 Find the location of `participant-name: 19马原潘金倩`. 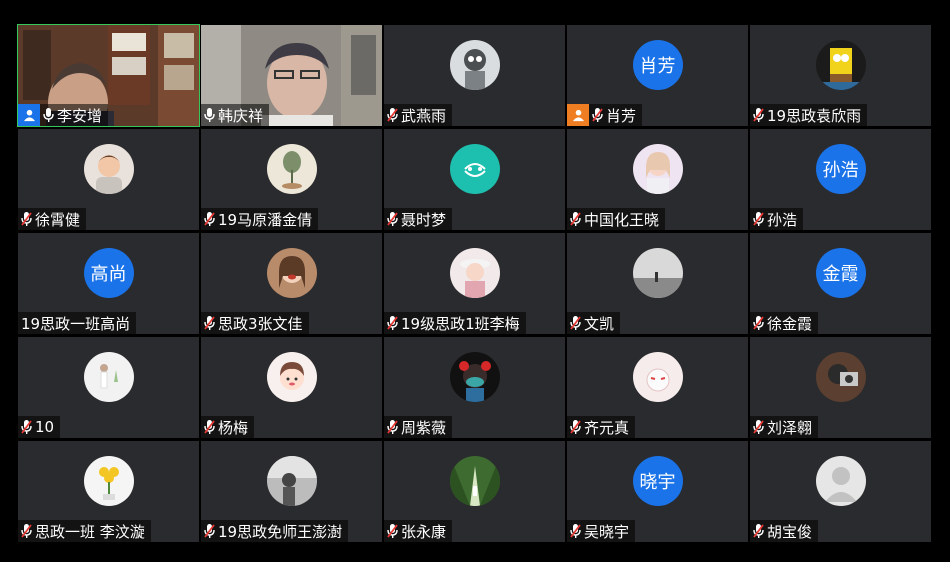

participant-name: 19马原潘金倩 is located at coordinates (265, 219).